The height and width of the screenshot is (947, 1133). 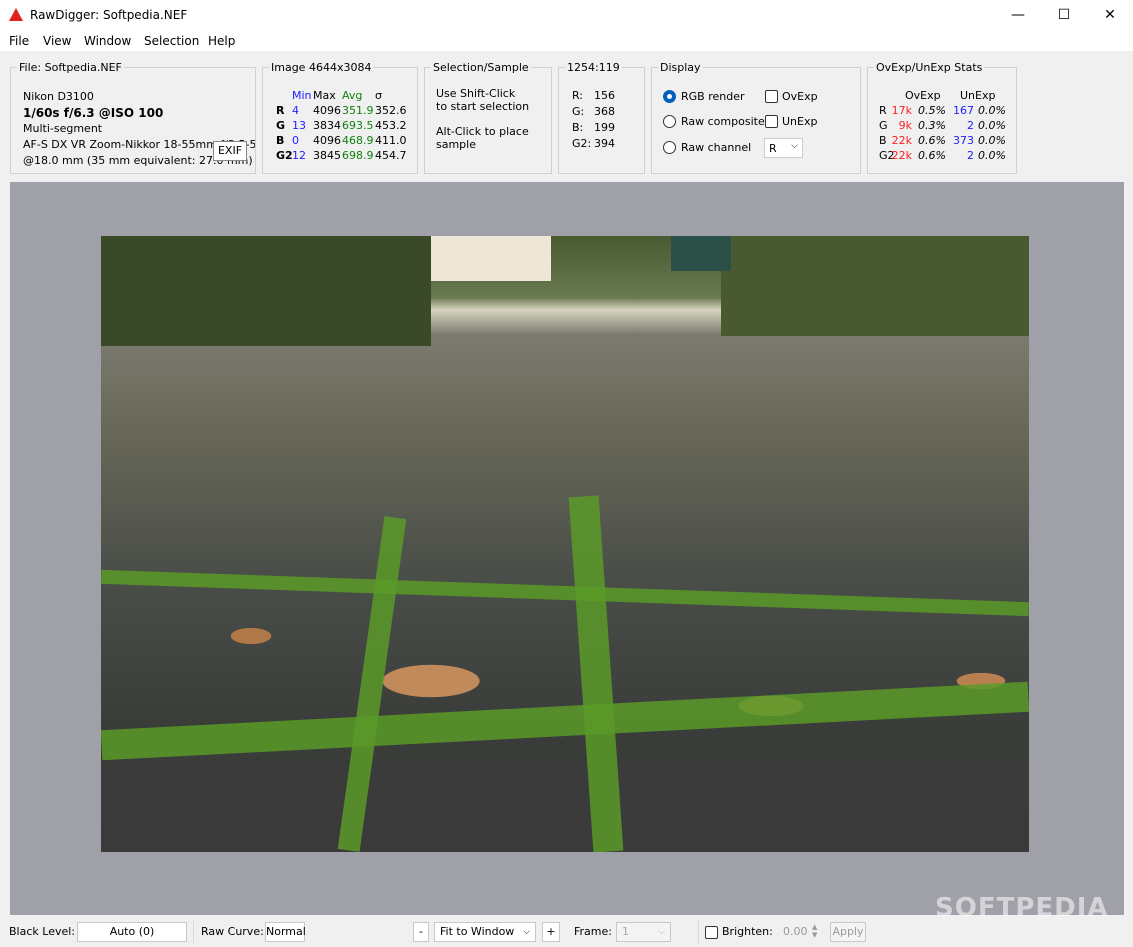 I want to click on stats-channel: R, so click(x=883, y=110).